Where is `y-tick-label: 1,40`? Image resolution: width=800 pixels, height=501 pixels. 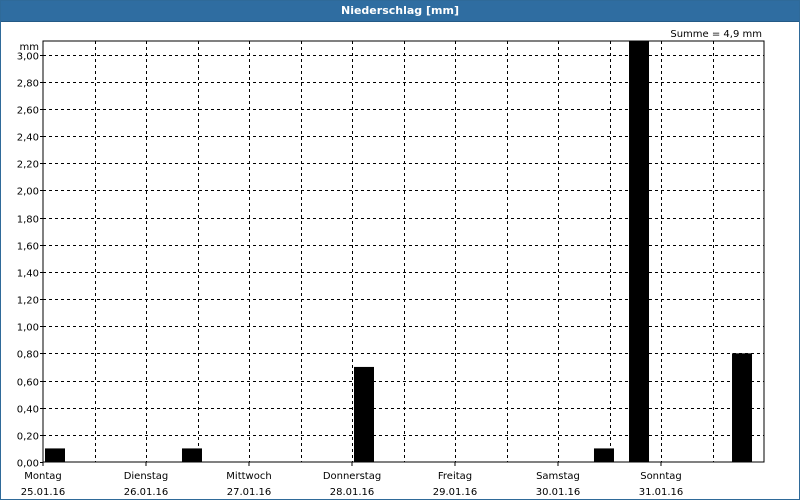
y-tick-label: 1,40 is located at coordinates (28, 274).